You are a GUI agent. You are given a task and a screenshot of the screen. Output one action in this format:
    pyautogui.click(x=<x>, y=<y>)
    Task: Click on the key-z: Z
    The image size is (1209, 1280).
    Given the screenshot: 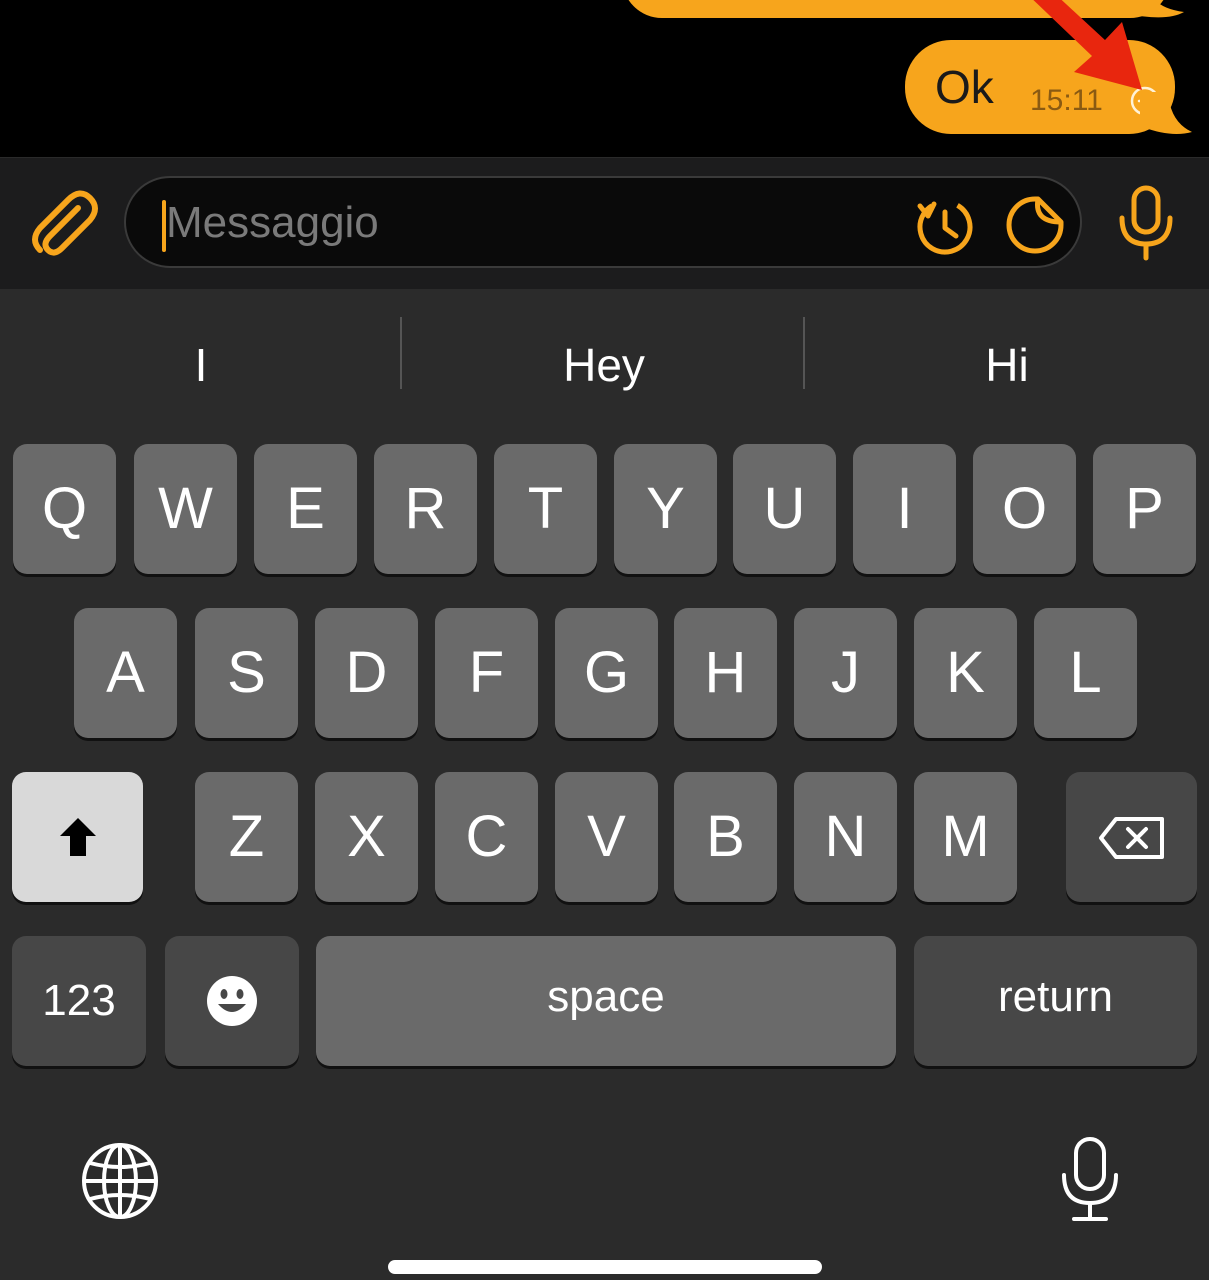 What is the action you would take?
    pyautogui.click(x=246, y=837)
    